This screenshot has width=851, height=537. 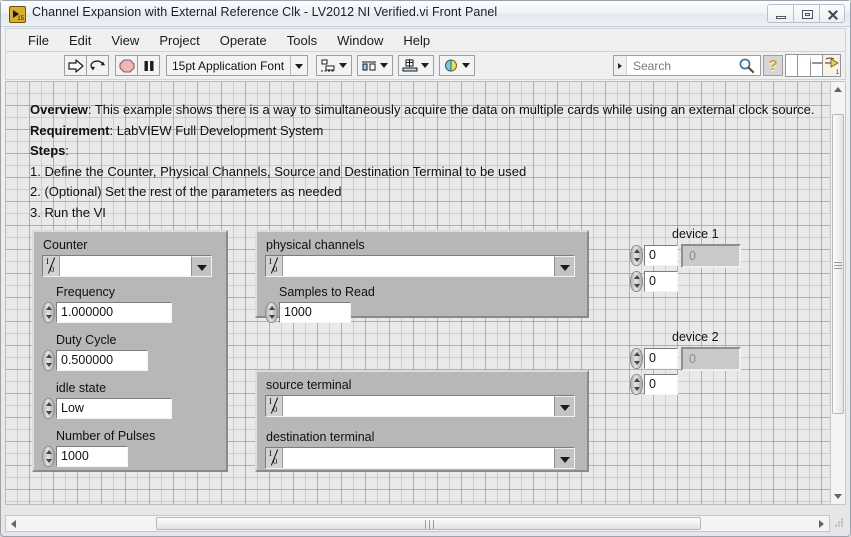 I want to click on number-of-pulses-value: 1000, so click(x=92, y=456).